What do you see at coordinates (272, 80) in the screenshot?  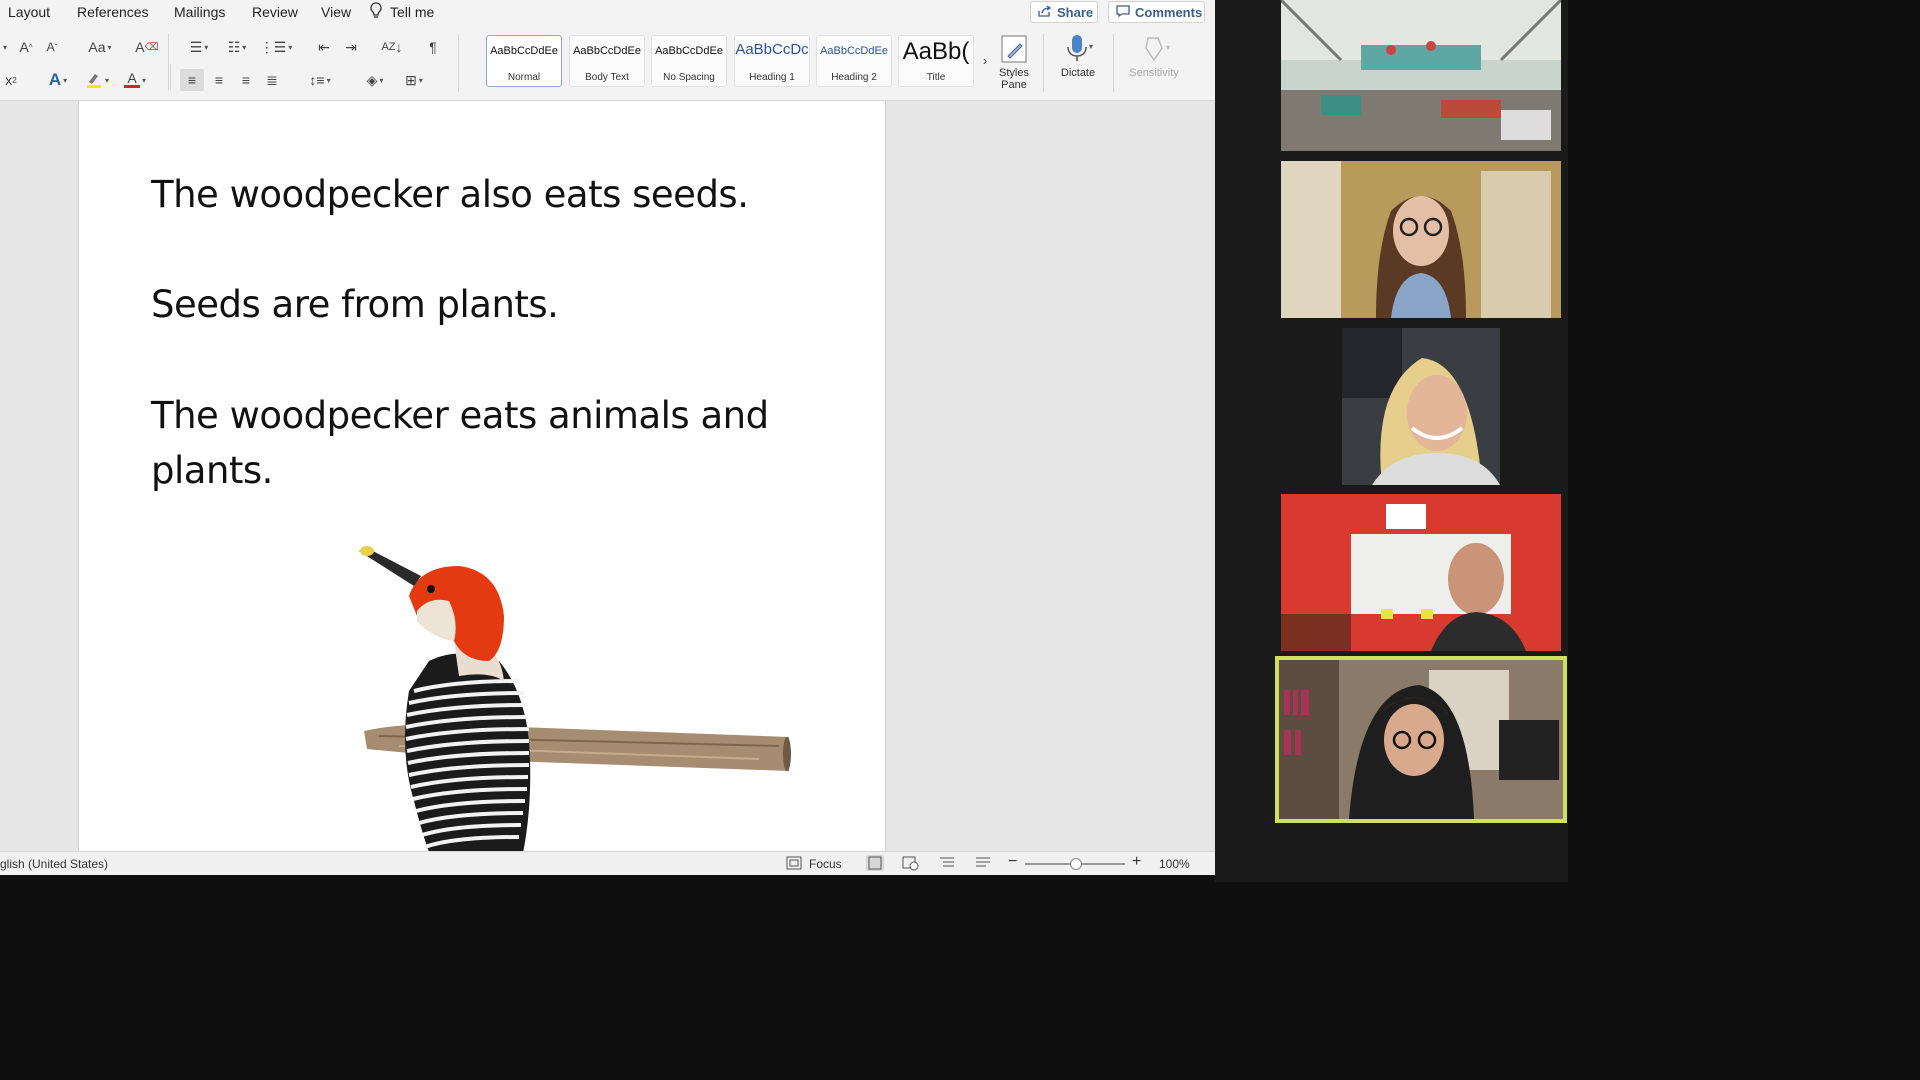 I see `justify-icon: ≣` at bounding box center [272, 80].